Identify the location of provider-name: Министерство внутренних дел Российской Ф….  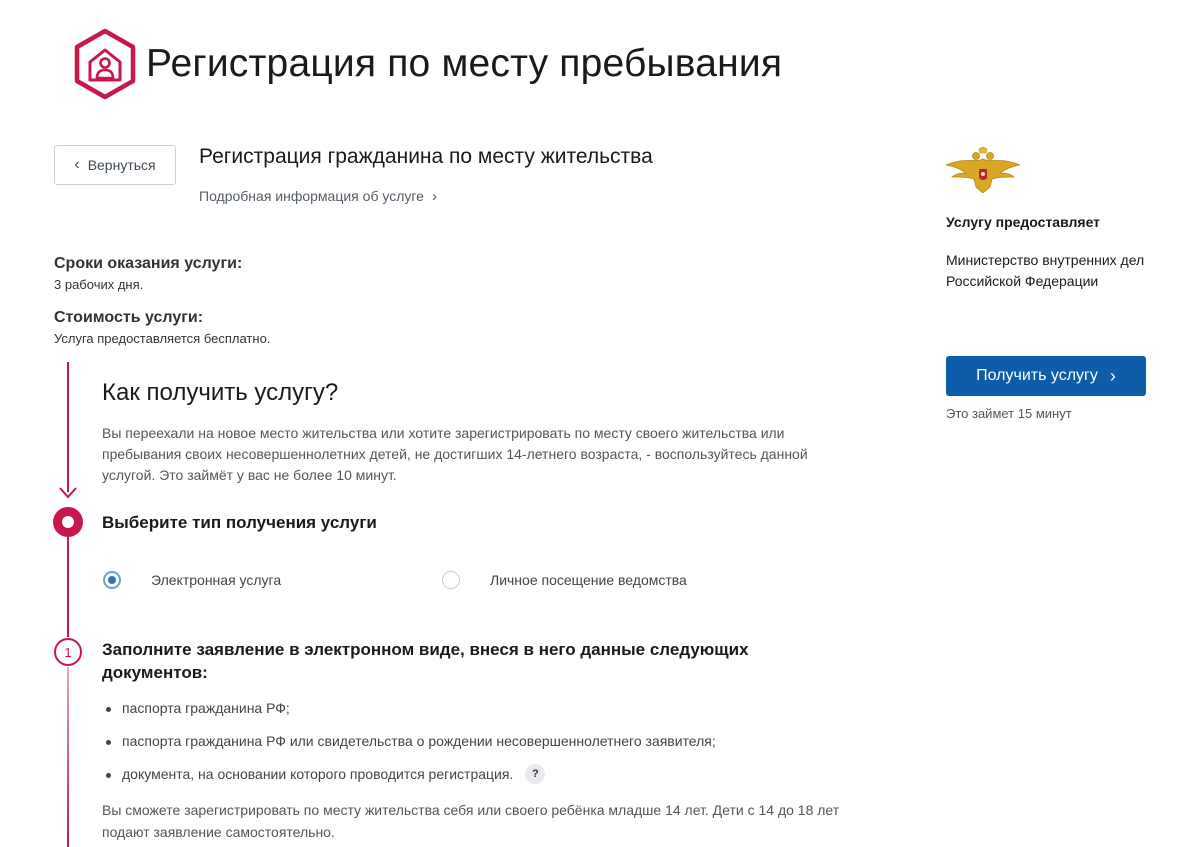
(1045, 270).